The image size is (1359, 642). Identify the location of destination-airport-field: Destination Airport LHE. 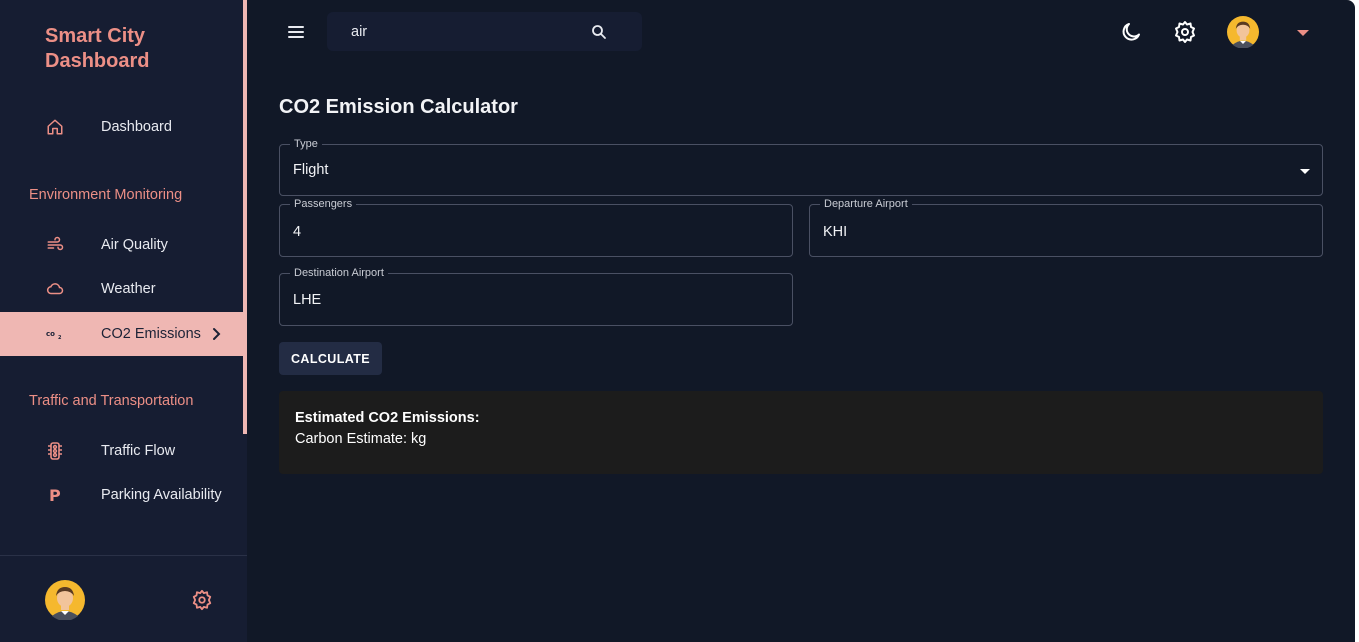
(536, 296).